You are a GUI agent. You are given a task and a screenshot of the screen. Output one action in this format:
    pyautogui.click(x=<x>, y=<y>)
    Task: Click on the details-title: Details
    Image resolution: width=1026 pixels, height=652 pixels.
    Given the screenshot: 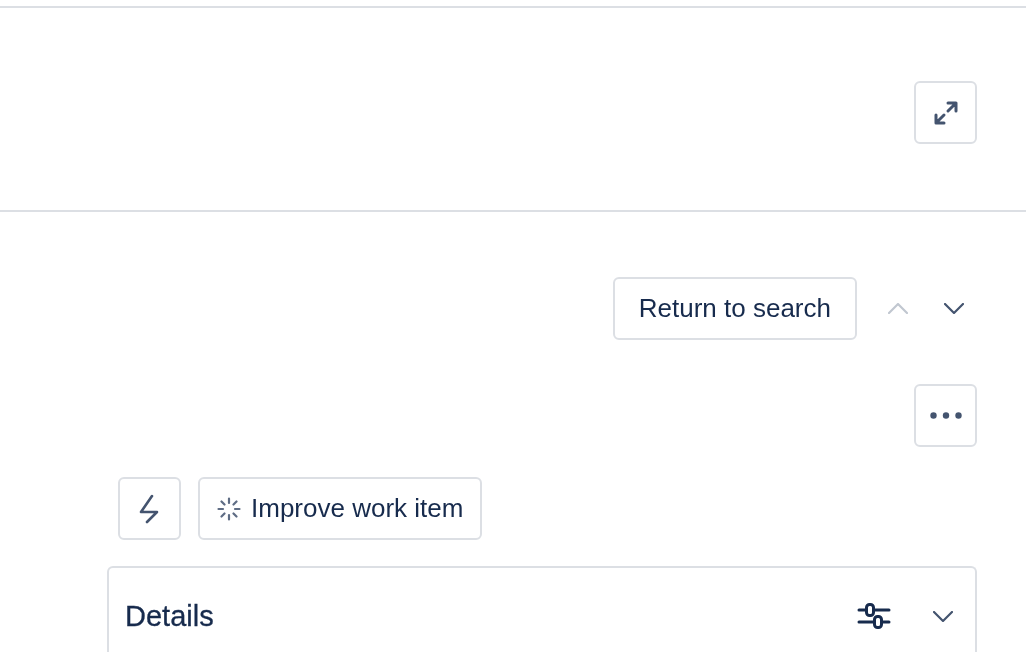 What is the action you would take?
    pyautogui.click(x=170, y=616)
    